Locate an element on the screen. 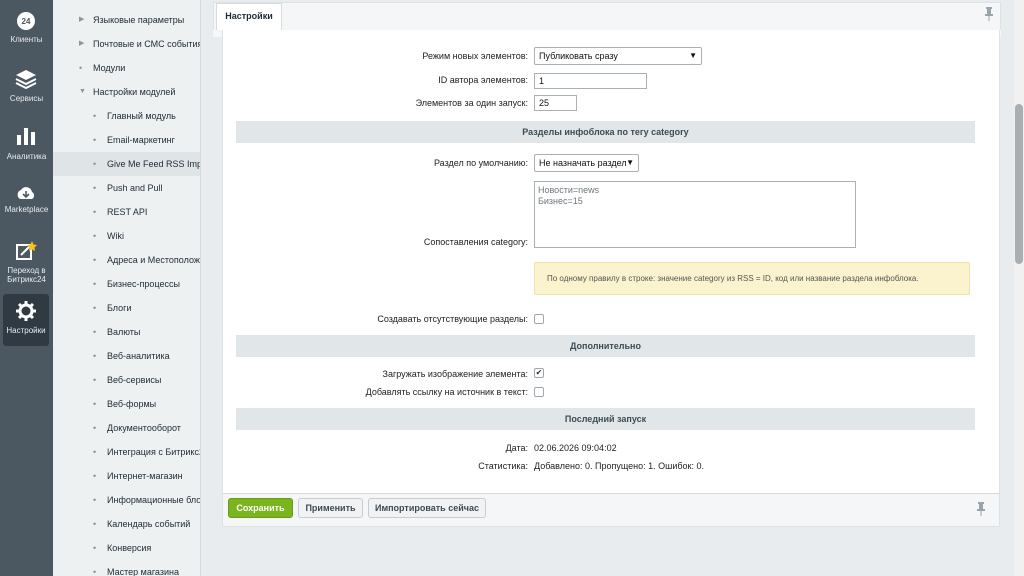  nav-analytics-label: Аналитика is located at coordinates (26, 156).